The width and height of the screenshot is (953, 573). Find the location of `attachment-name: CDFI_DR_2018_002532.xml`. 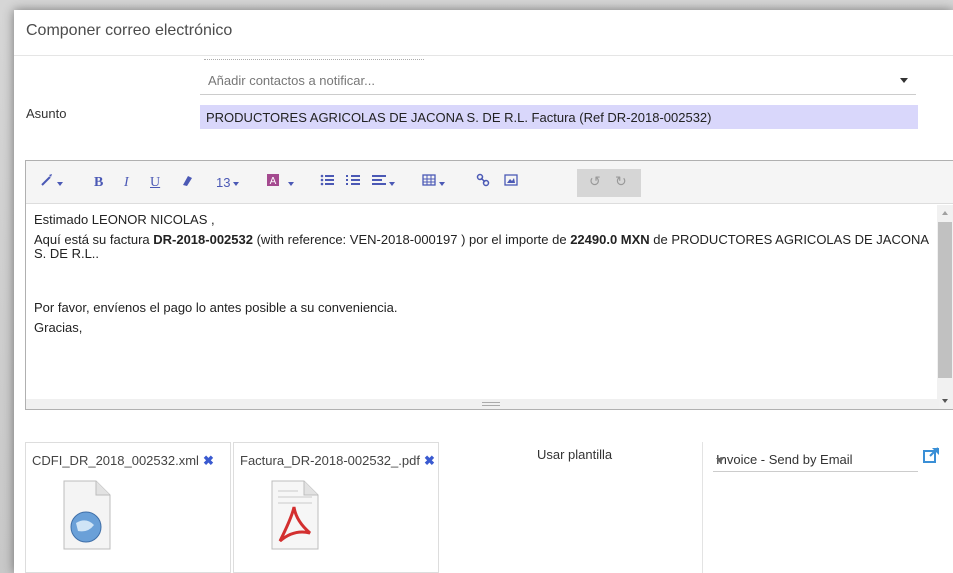

attachment-name: CDFI_DR_2018_002532.xml is located at coordinates (115, 460).